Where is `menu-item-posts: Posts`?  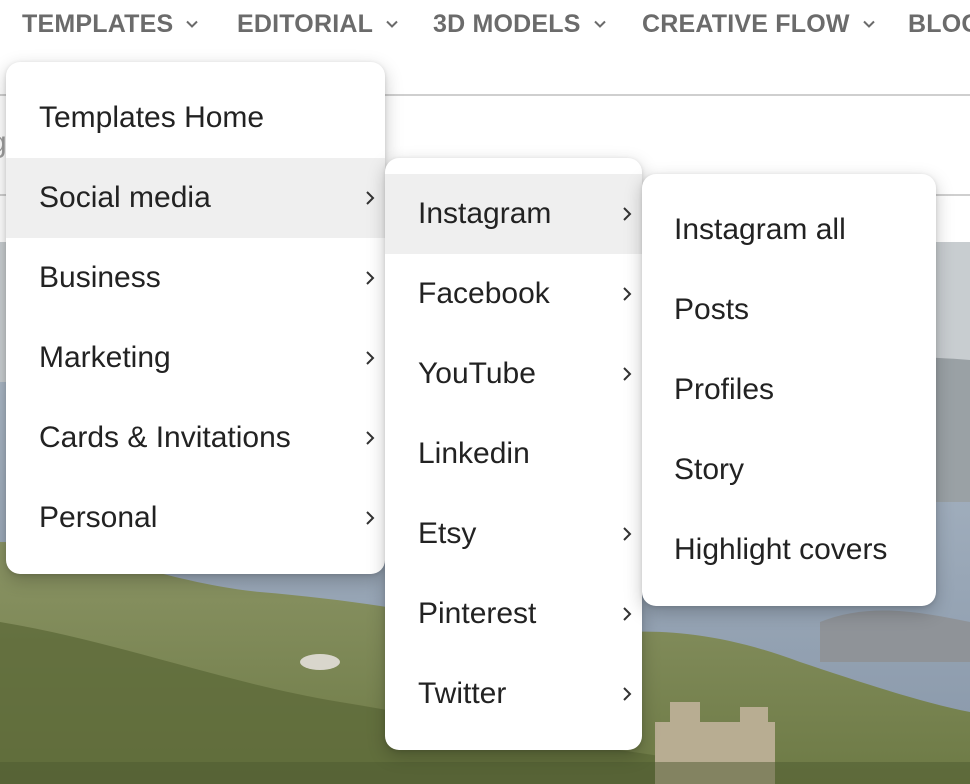
menu-item-posts: Posts is located at coordinates (789, 310).